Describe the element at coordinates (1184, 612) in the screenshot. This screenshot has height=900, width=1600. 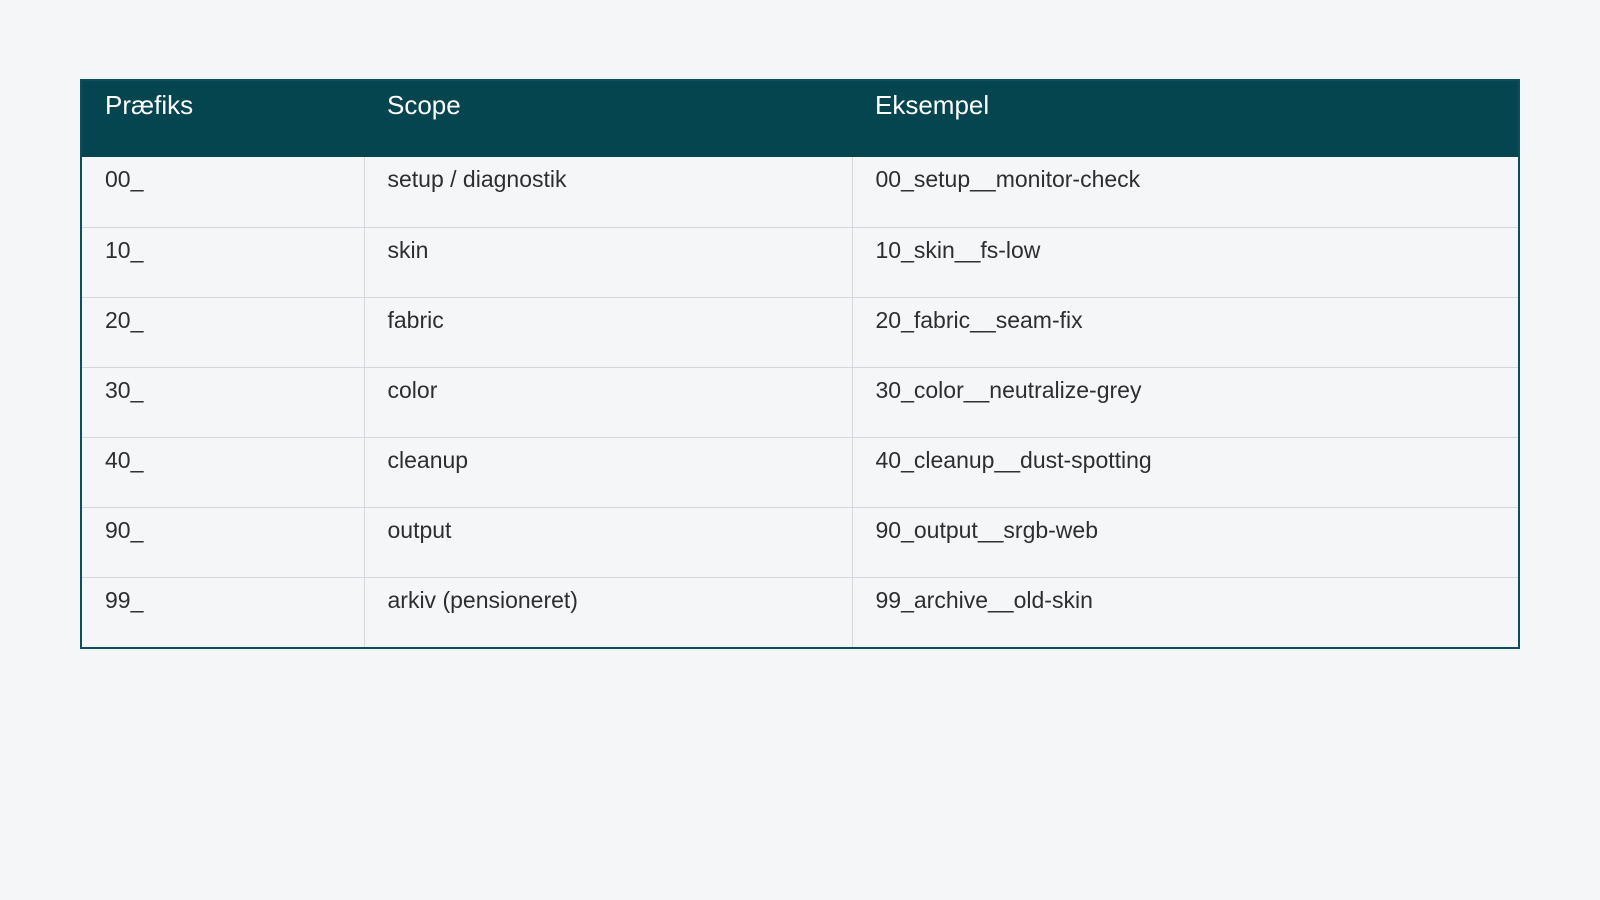
I see `cell-example: 99_archive__old-skin` at that location.